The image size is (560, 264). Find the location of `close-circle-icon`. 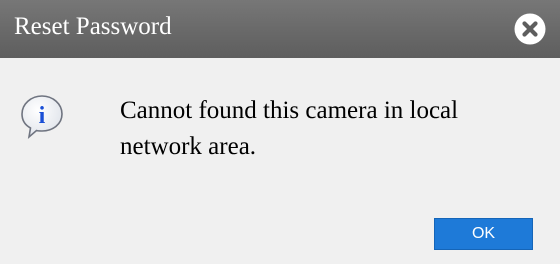

close-circle-icon is located at coordinates (530, 29).